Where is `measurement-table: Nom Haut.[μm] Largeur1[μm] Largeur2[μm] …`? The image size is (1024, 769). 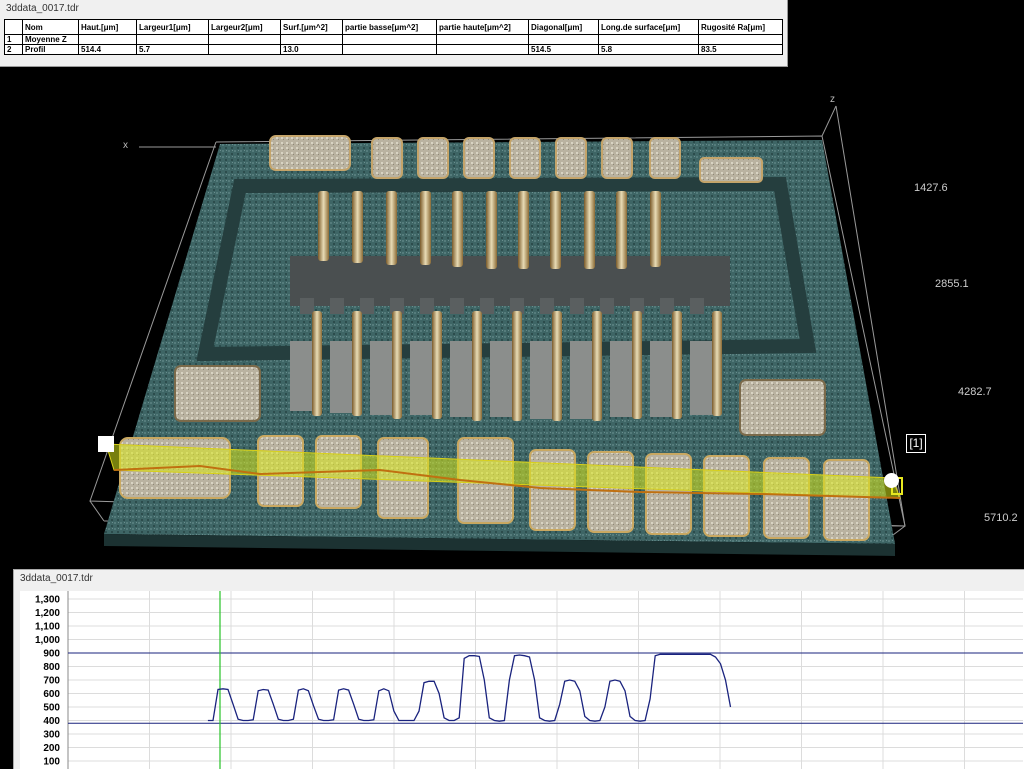
measurement-table: Nom Haut.[μm] Largeur1[μm] Largeur2[μm] … is located at coordinates (393, 37).